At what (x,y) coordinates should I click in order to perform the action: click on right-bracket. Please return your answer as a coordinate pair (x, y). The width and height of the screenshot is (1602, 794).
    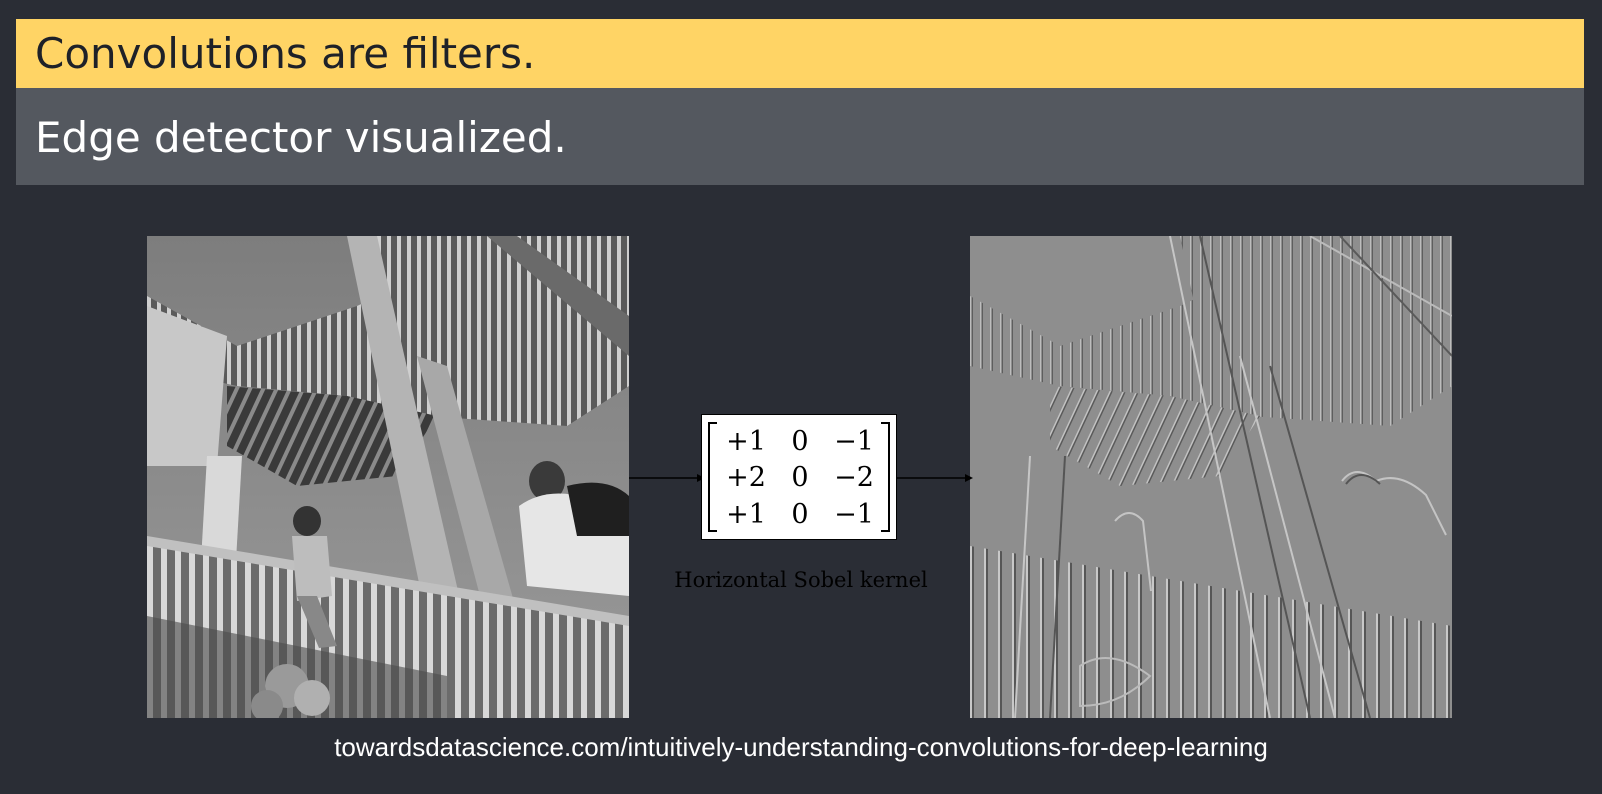
    Looking at the image, I should click on (885, 477).